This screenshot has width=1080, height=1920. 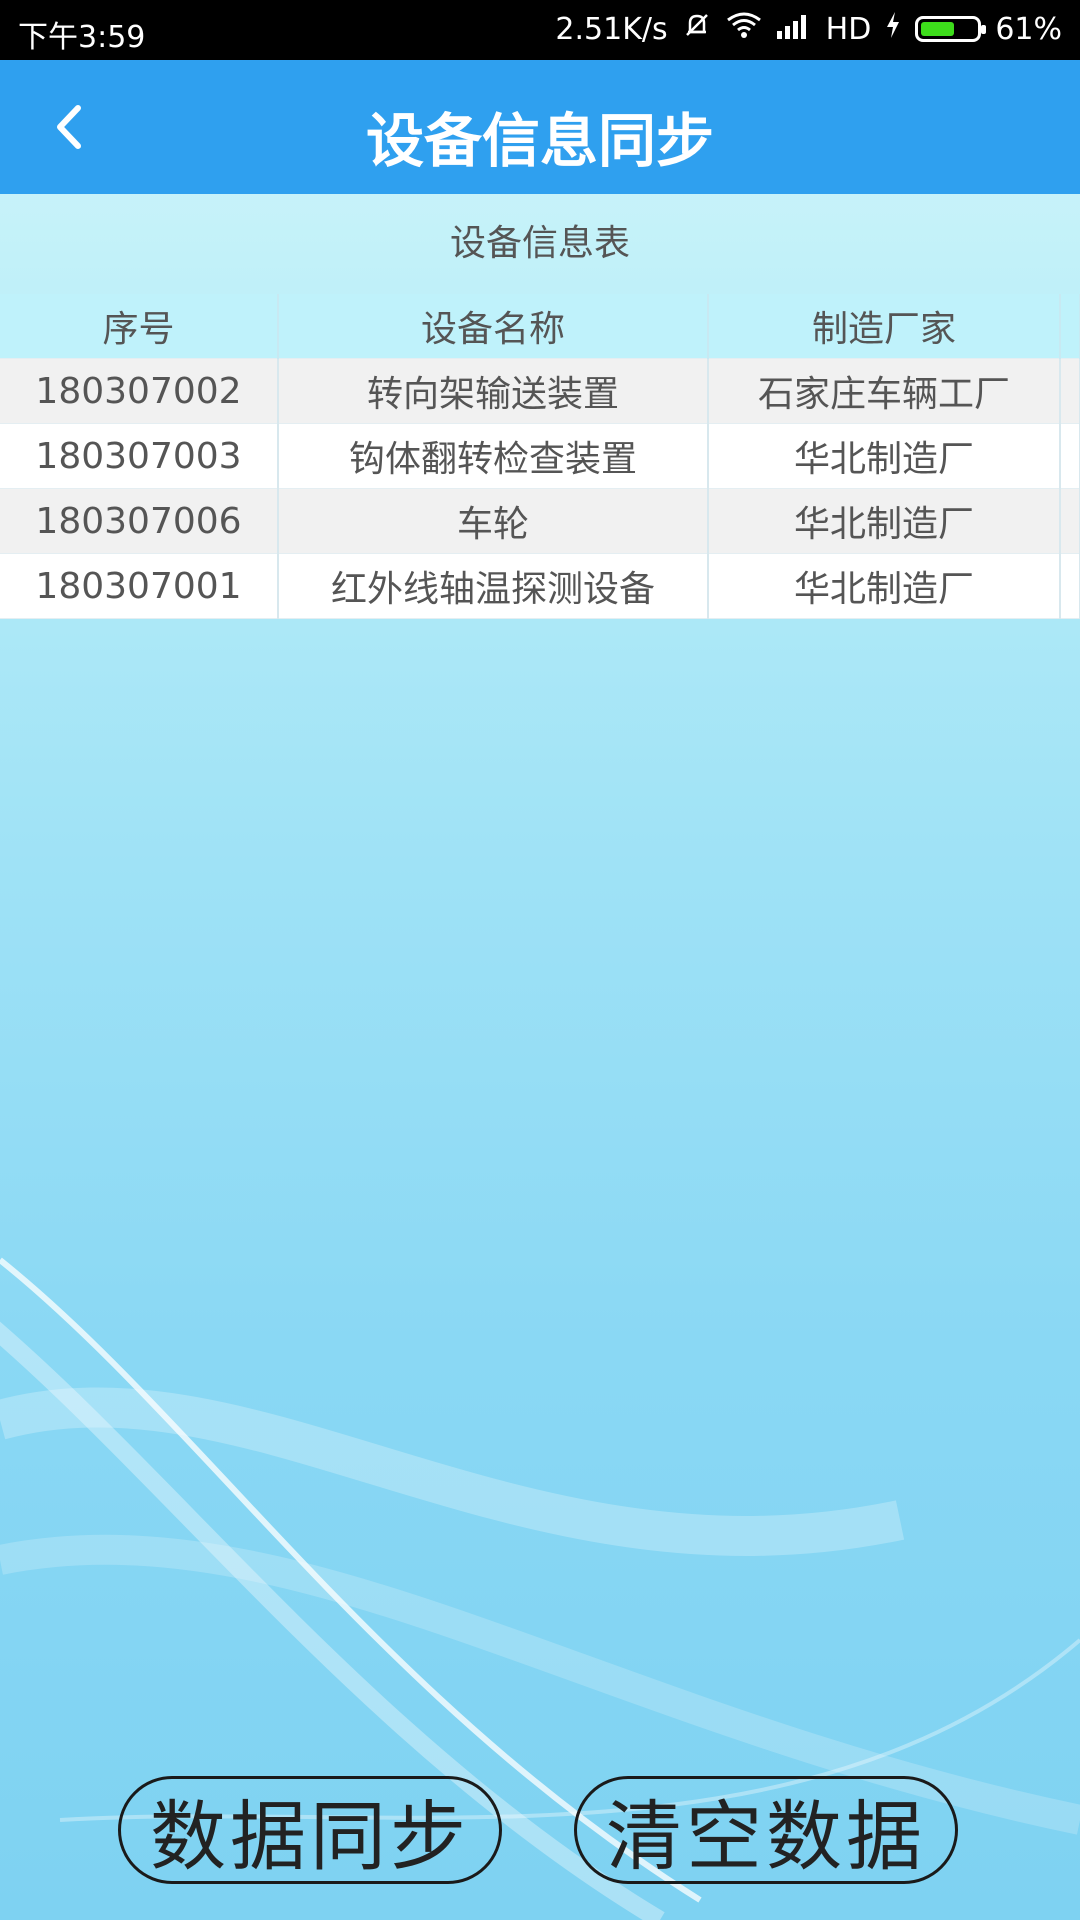 What do you see at coordinates (493, 456) in the screenshot?
I see `cell-name: 钩体翻转检查装置` at bounding box center [493, 456].